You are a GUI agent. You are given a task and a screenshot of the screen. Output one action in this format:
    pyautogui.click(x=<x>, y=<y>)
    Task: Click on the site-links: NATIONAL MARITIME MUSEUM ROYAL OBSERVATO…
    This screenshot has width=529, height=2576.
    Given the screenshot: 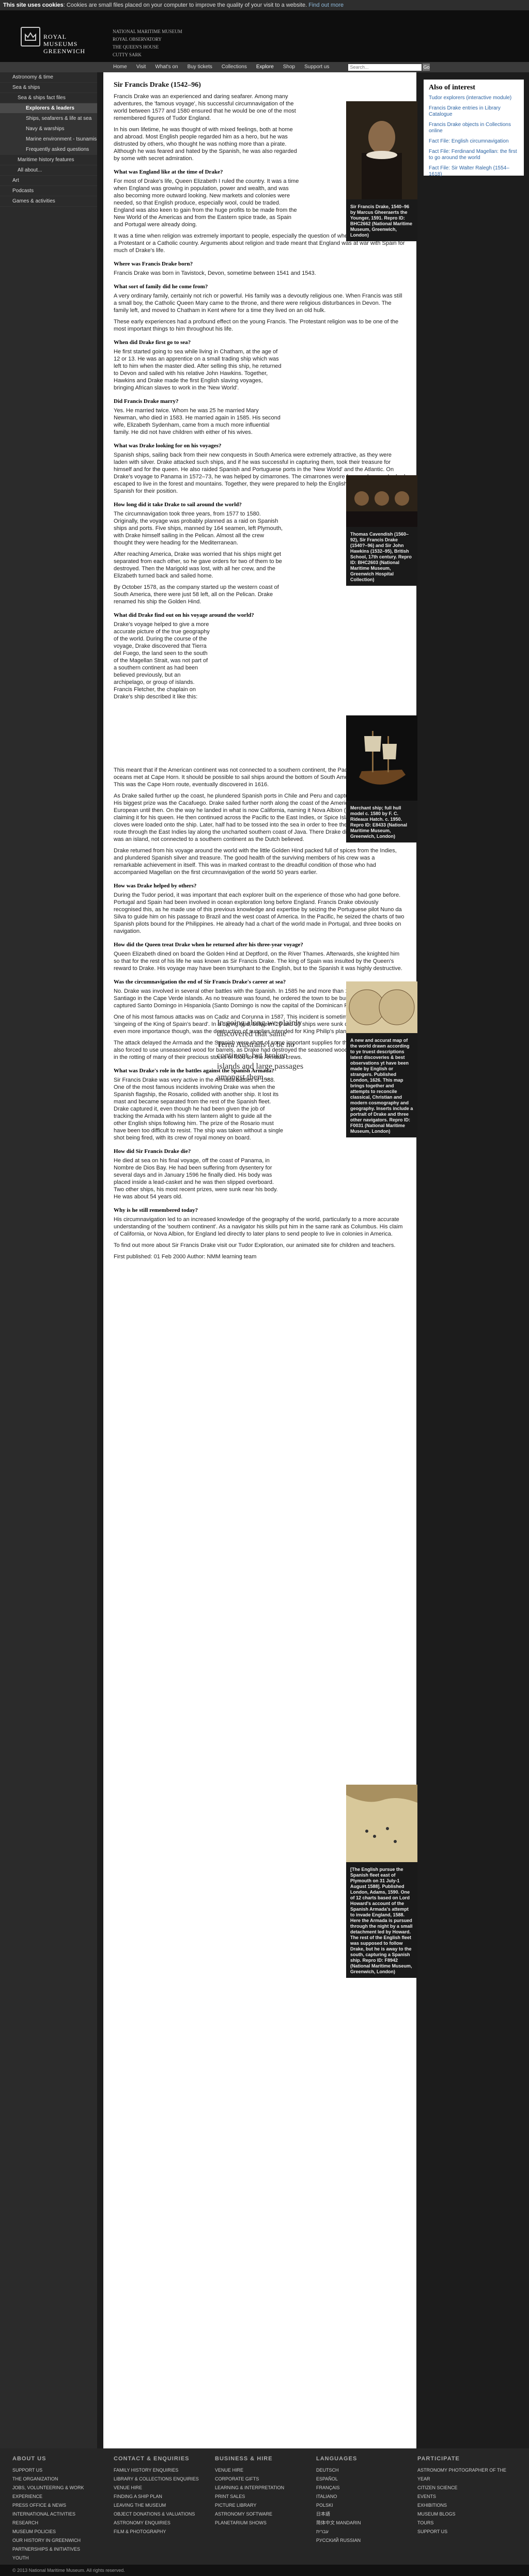 What is the action you would take?
    pyautogui.click(x=147, y=44)
    